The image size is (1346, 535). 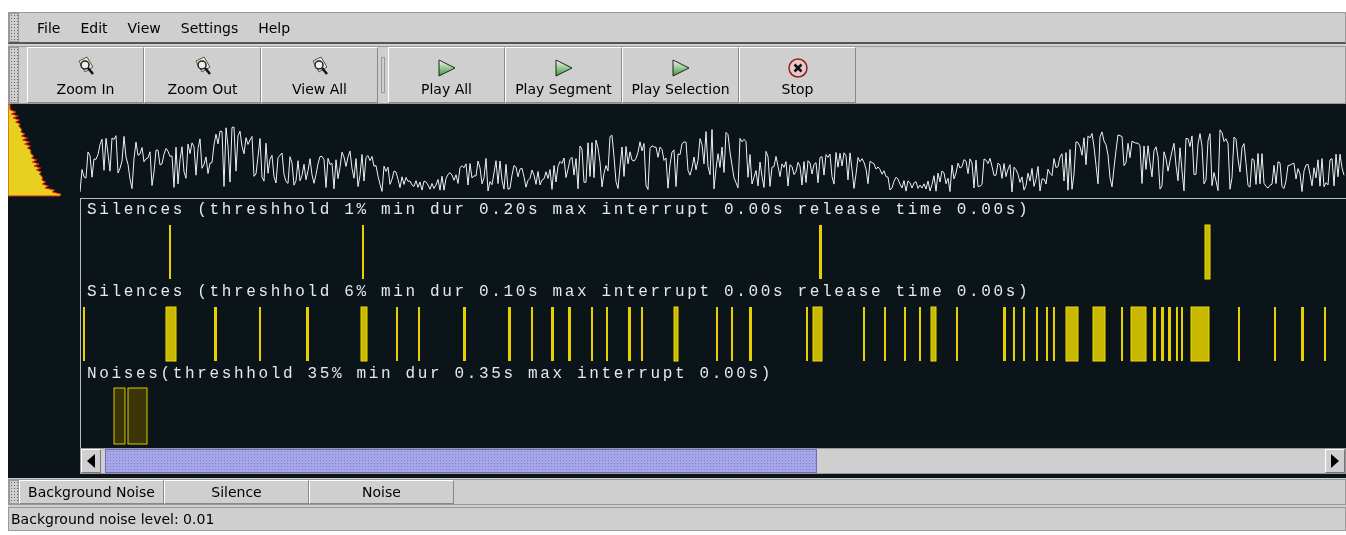 I want to click on toolbar-button: View All, so click(x=319, y=75).